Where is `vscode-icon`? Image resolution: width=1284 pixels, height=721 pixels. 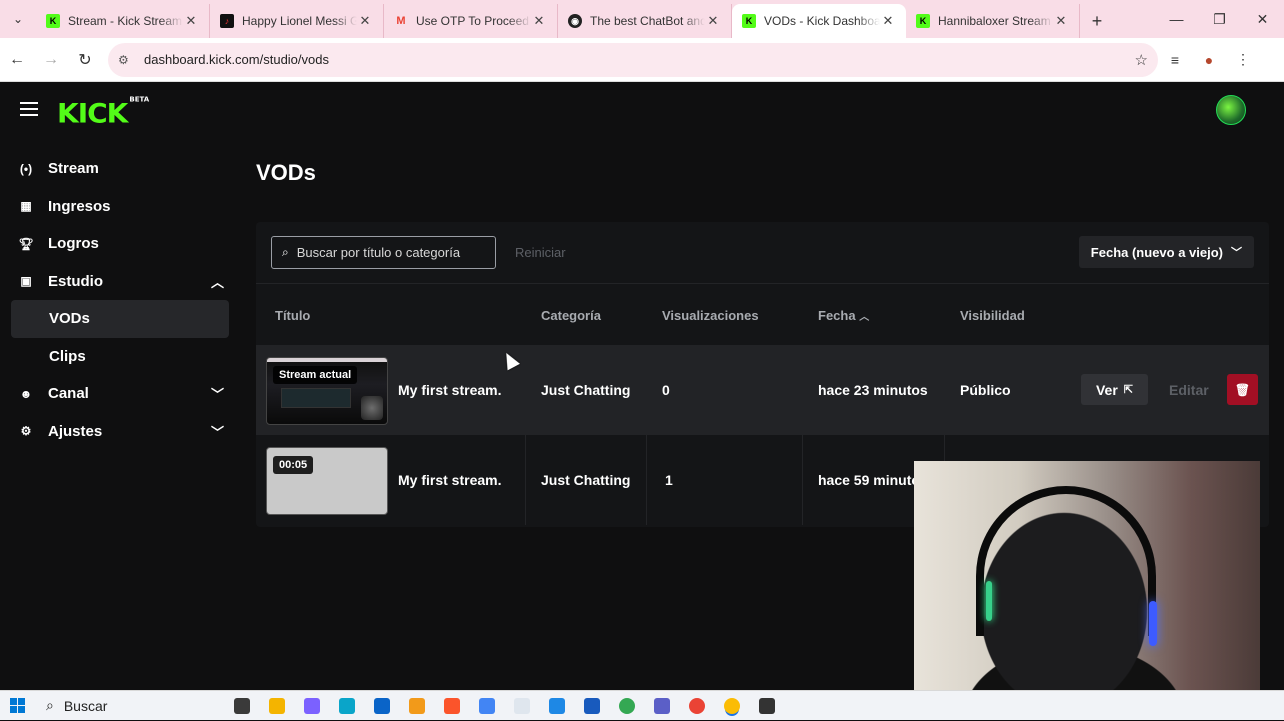 vscode-icon is located at coordinates (556, 706).